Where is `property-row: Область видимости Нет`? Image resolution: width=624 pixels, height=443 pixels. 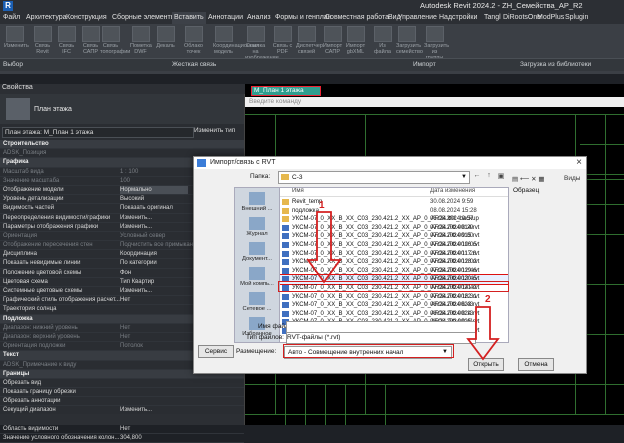 property-row: Область видимости Нет is located at coordinates (122, 429).